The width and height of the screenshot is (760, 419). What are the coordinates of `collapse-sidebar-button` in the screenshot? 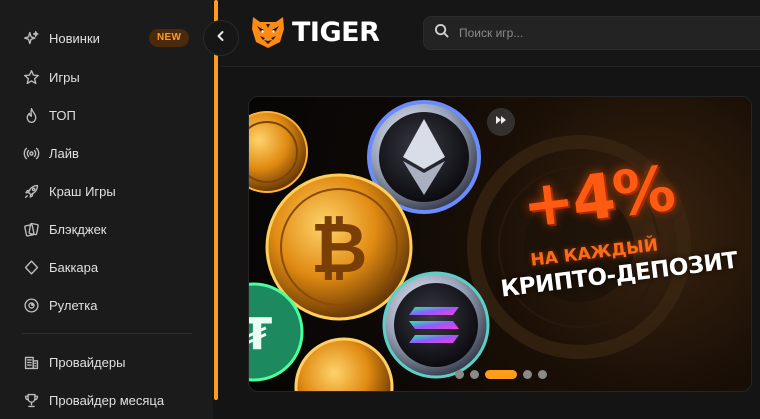 It's located at (221, 38).